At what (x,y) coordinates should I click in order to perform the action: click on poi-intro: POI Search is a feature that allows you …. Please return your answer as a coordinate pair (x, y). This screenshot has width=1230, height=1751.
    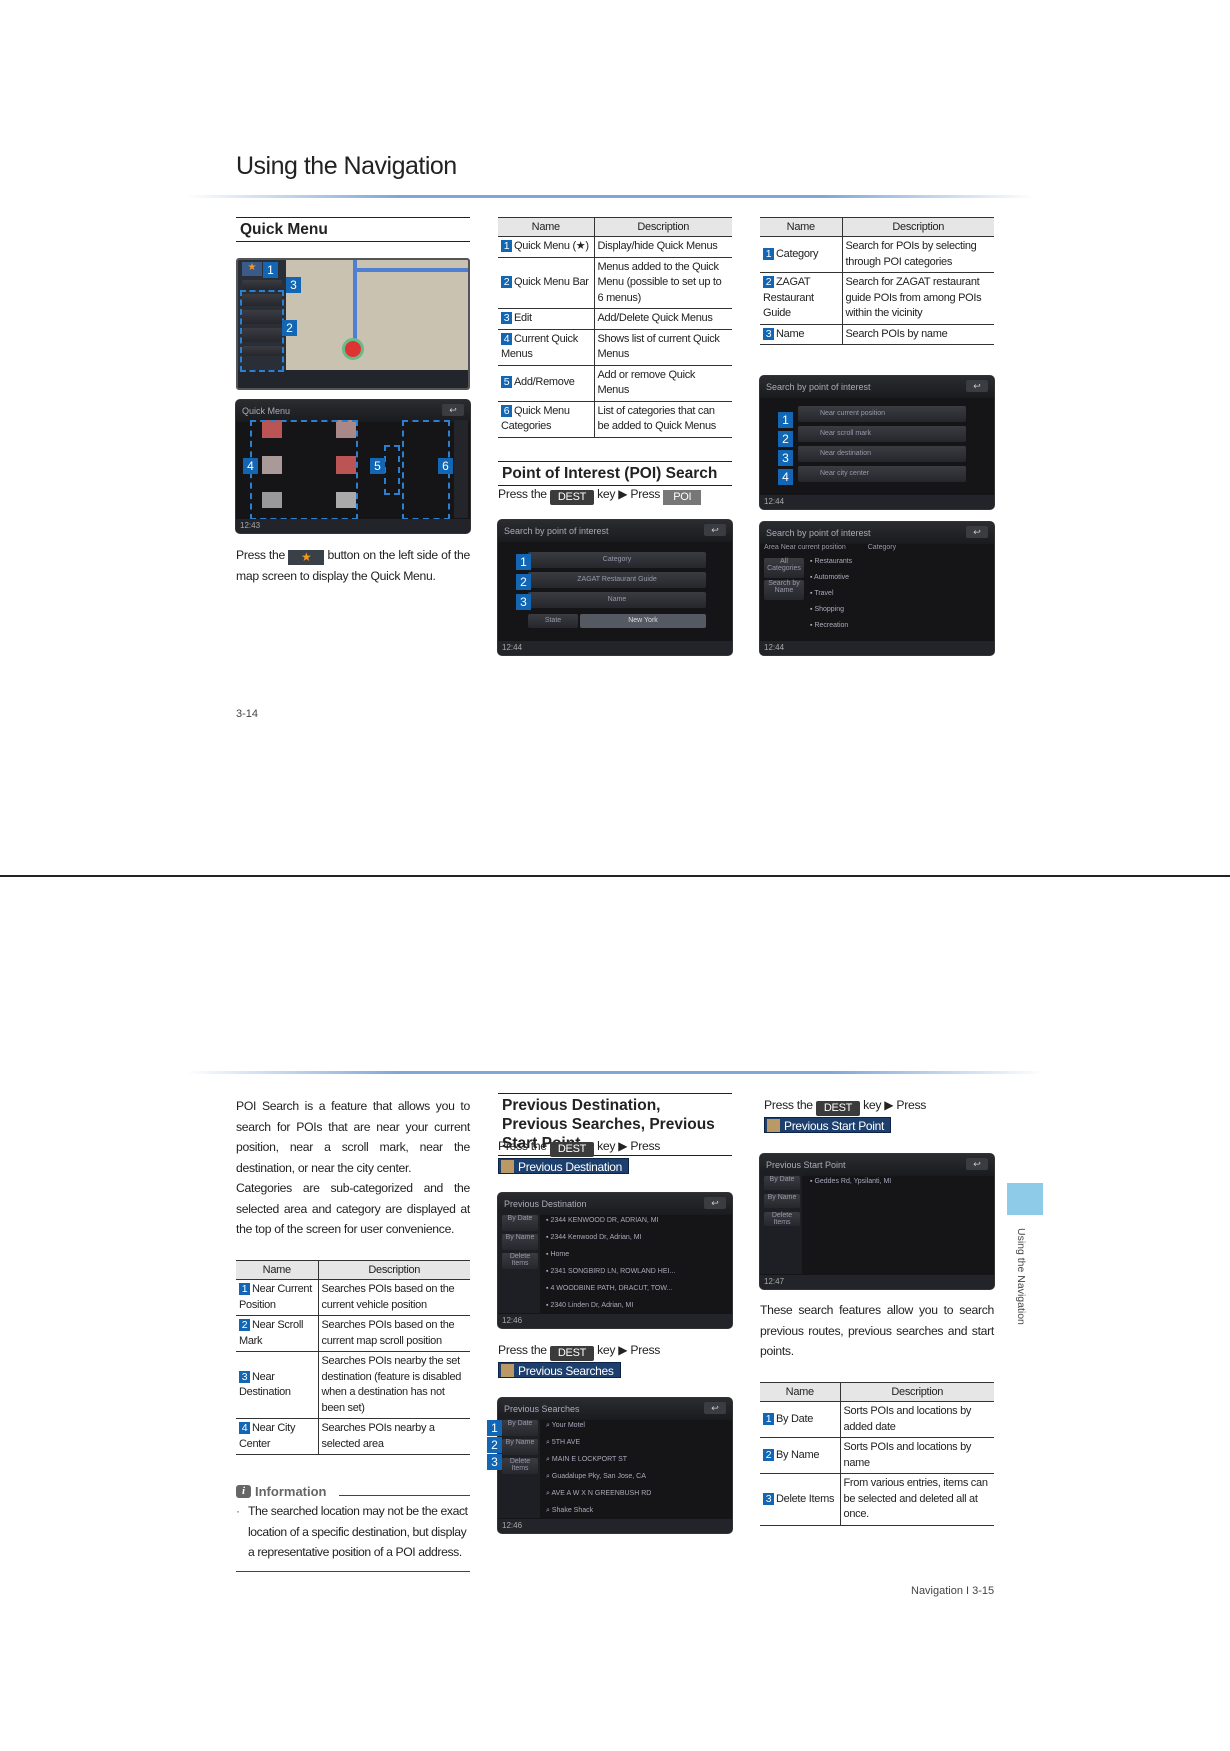
    Looking at the image, I should click on (353, 1167).